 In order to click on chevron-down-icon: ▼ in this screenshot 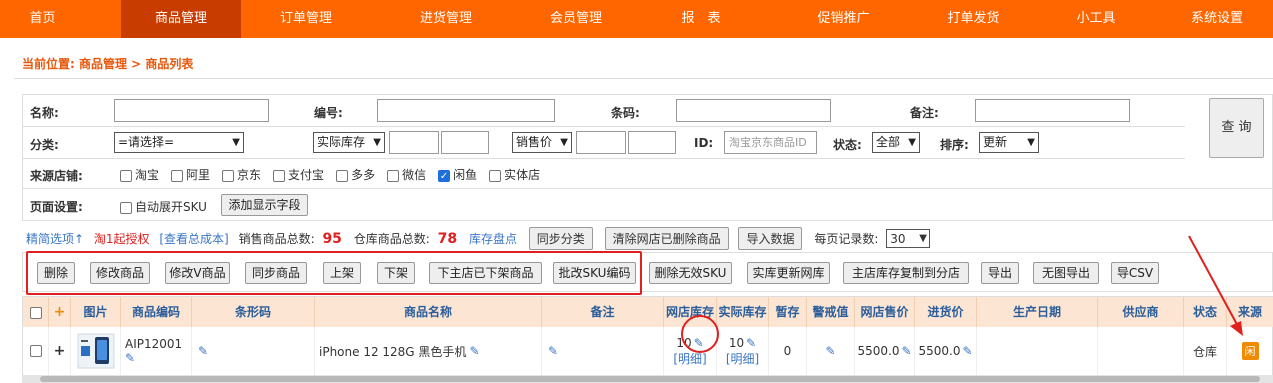, I will do `click(377, 142)`.